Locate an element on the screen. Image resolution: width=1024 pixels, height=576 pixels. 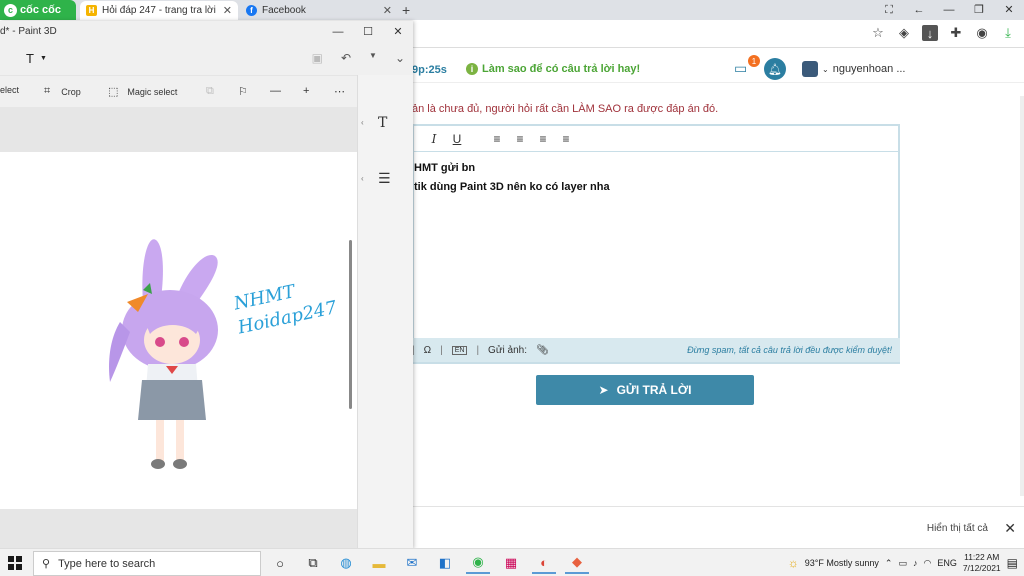
align-right-button: ≡ is located at coordinates (543, 139).